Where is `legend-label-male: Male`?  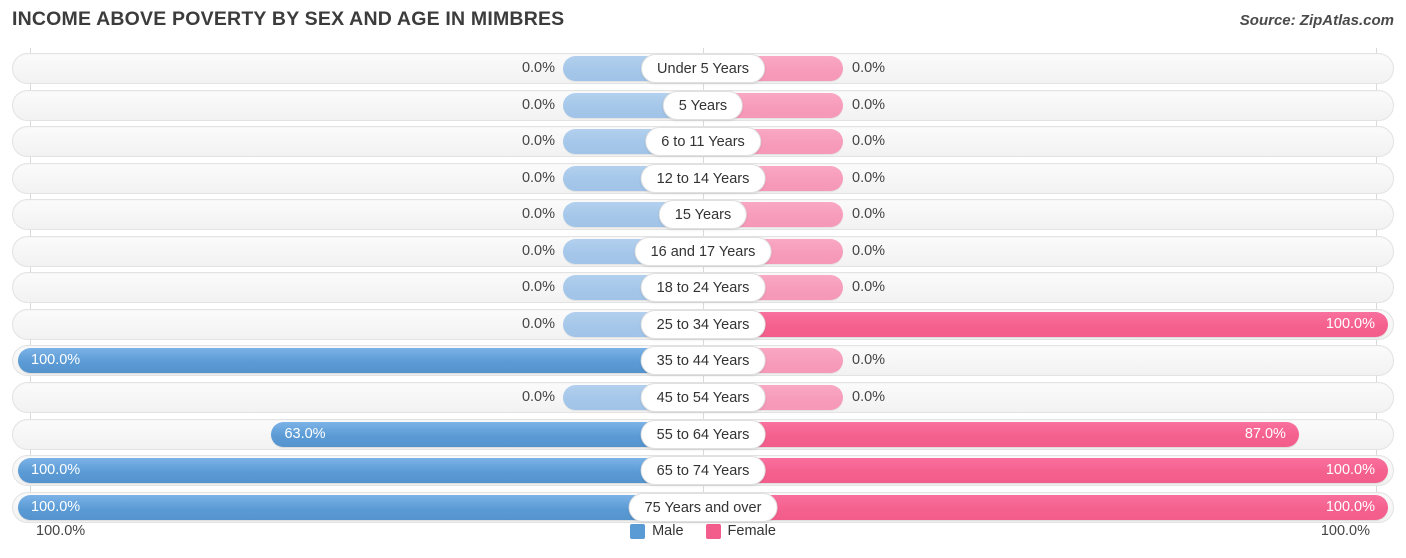
legend-label-male: Male is located at coordinates (668, 531).